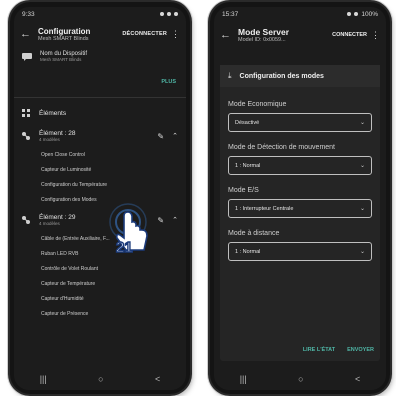  What do you see at coordinates (61, 59) in the screenshot?
I see `device-name-value: Mesh SMART Blinds` at bounding box center [61, 59].